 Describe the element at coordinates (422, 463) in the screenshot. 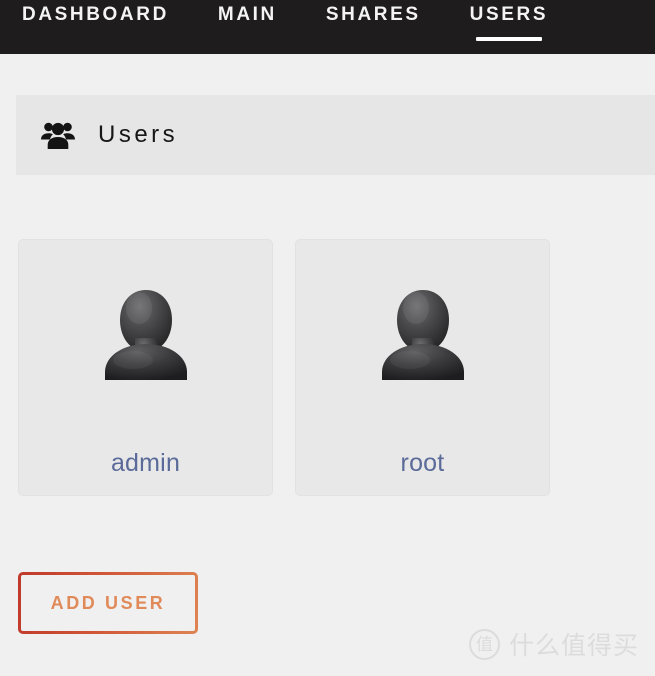

I see `user-name: root` at that location.